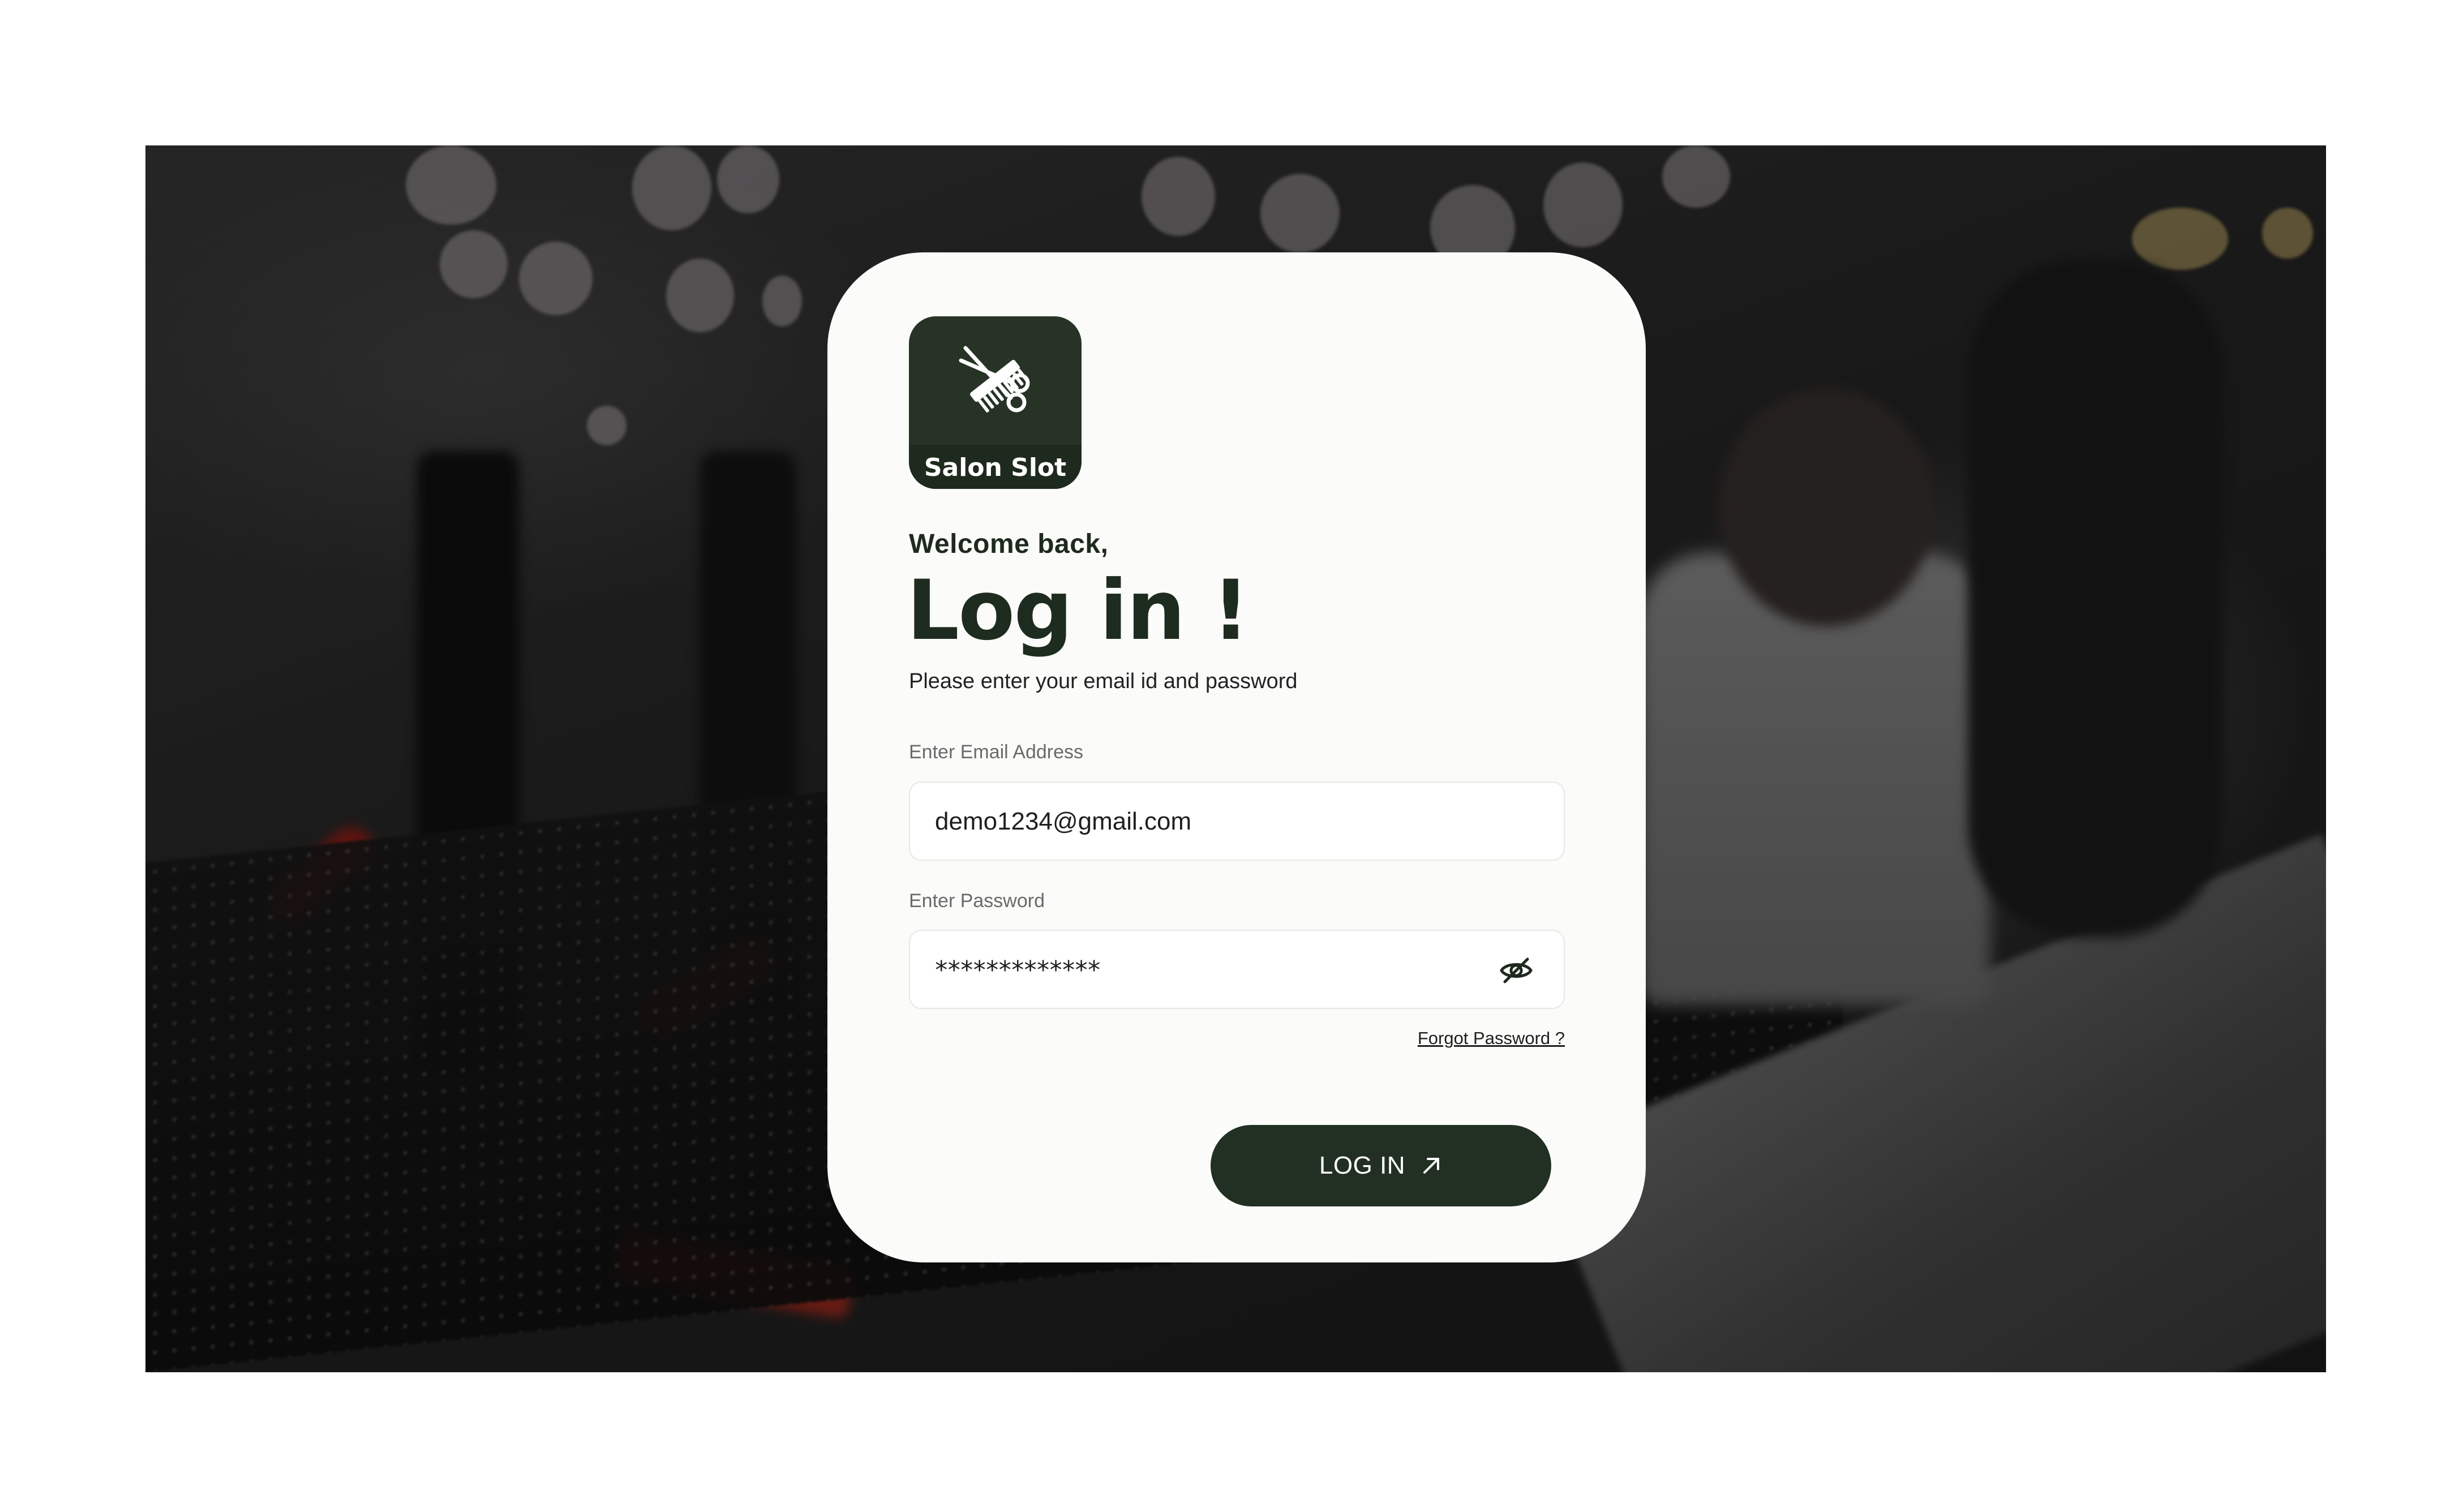 This screenshot has width=2463, height=1512. I want to click on welcome-text: Welcome back,, so click(1009, 544).